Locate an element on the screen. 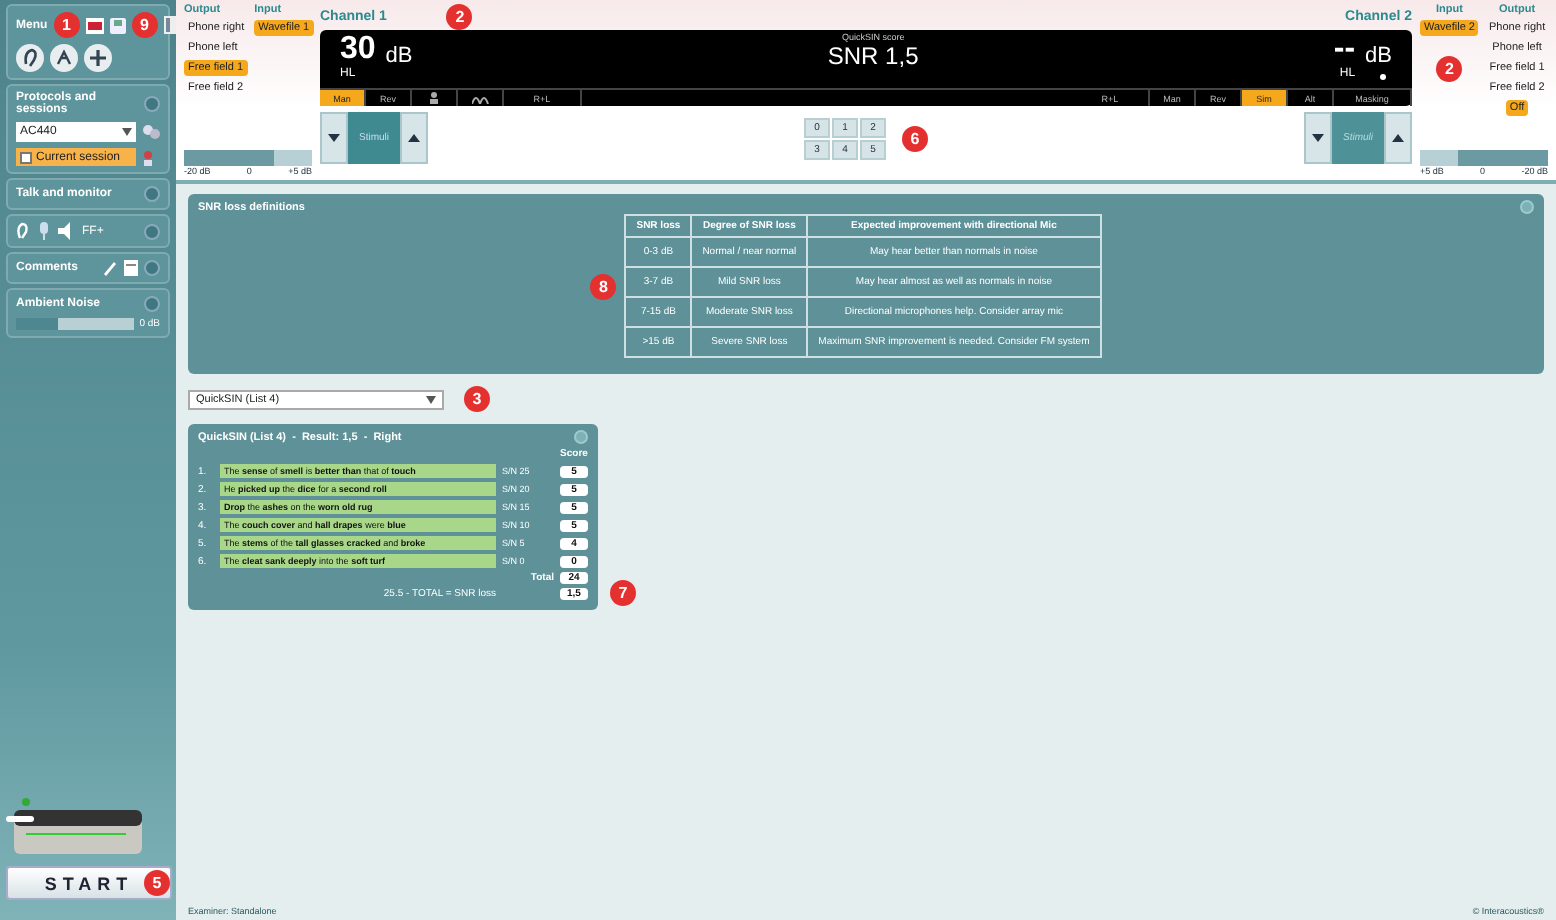  note-icon is located at coordinates (131, 268).